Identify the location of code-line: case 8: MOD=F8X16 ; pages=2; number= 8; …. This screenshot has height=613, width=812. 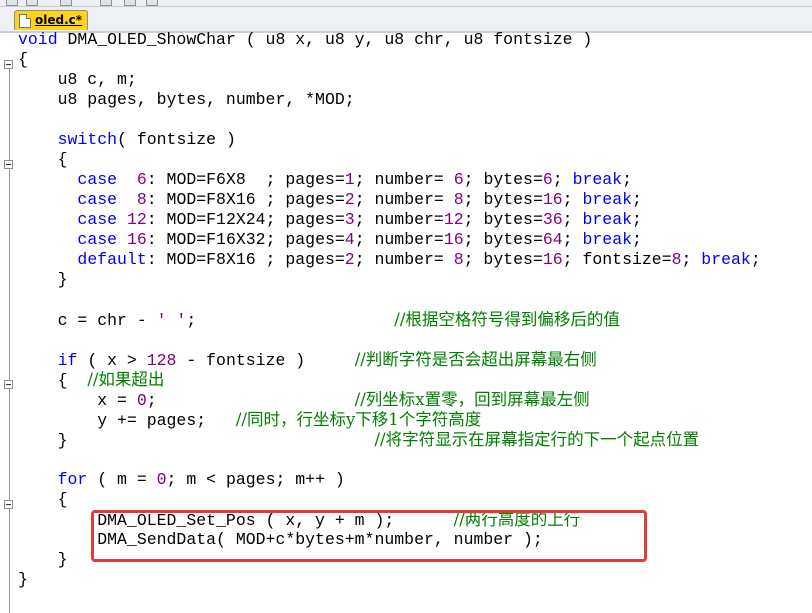
(329, 200).